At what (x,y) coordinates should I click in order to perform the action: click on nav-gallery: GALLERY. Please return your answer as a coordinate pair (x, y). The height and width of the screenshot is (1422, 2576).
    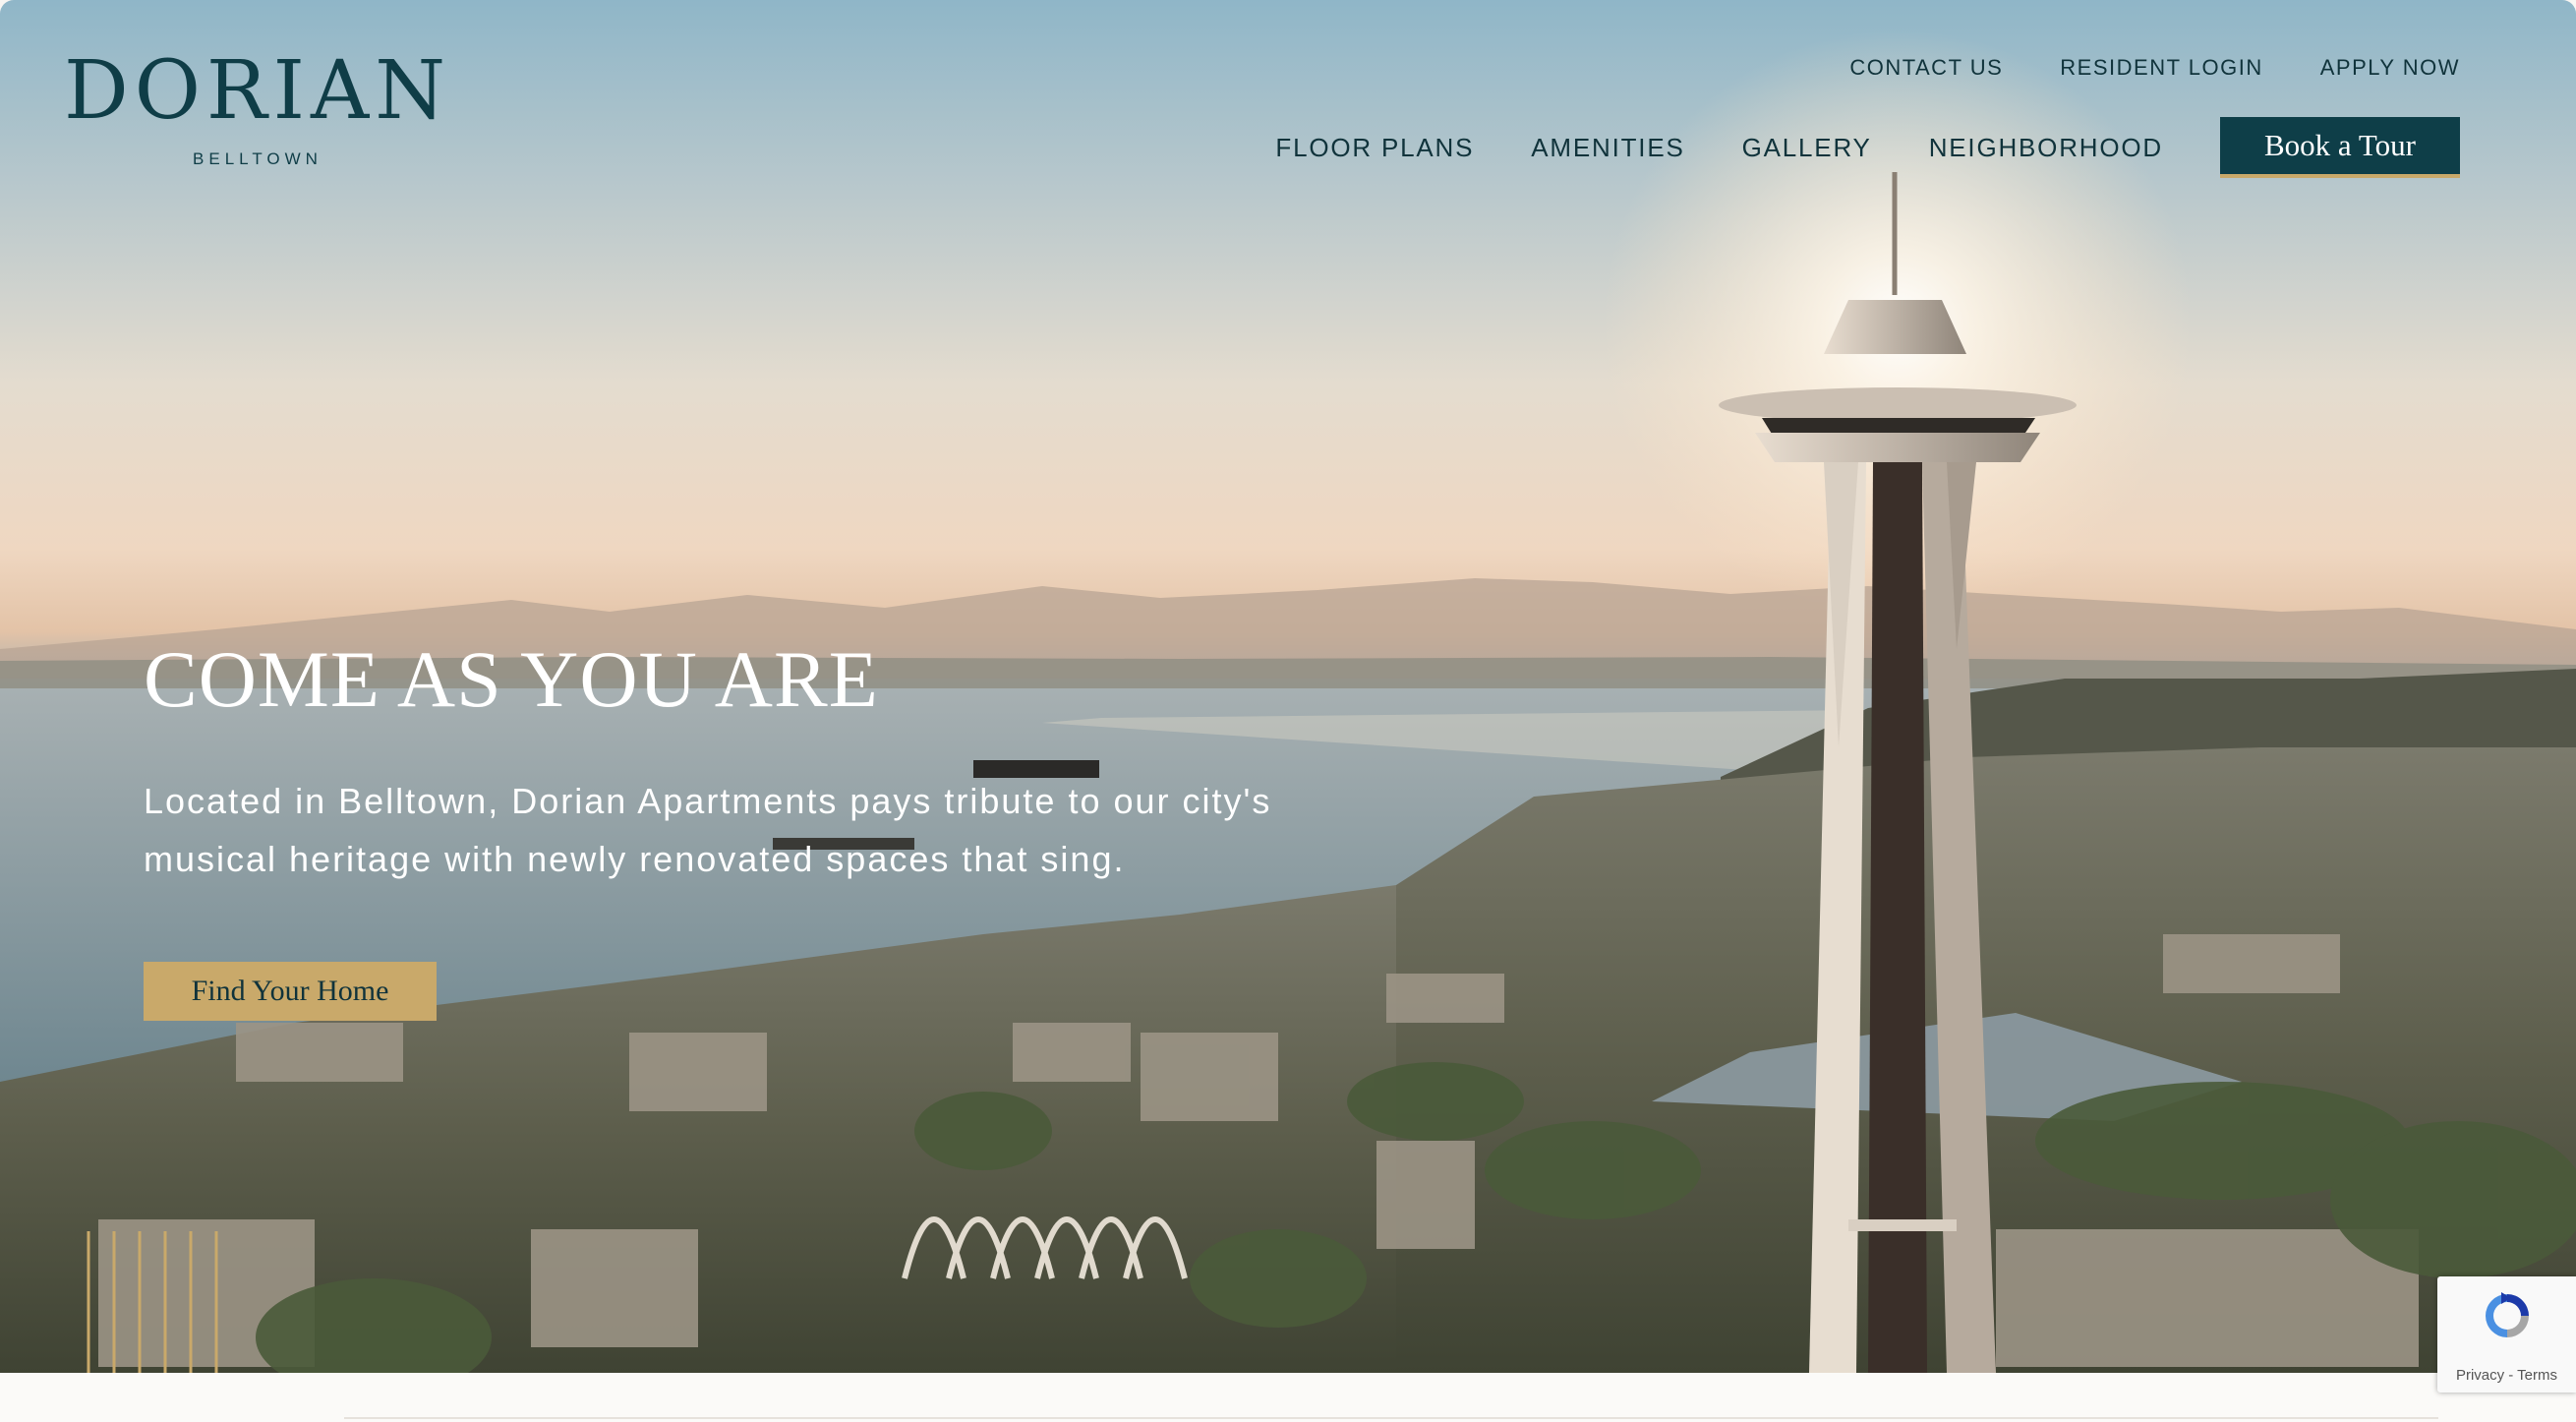
    Looking at the image, I should click on (1807, 148).